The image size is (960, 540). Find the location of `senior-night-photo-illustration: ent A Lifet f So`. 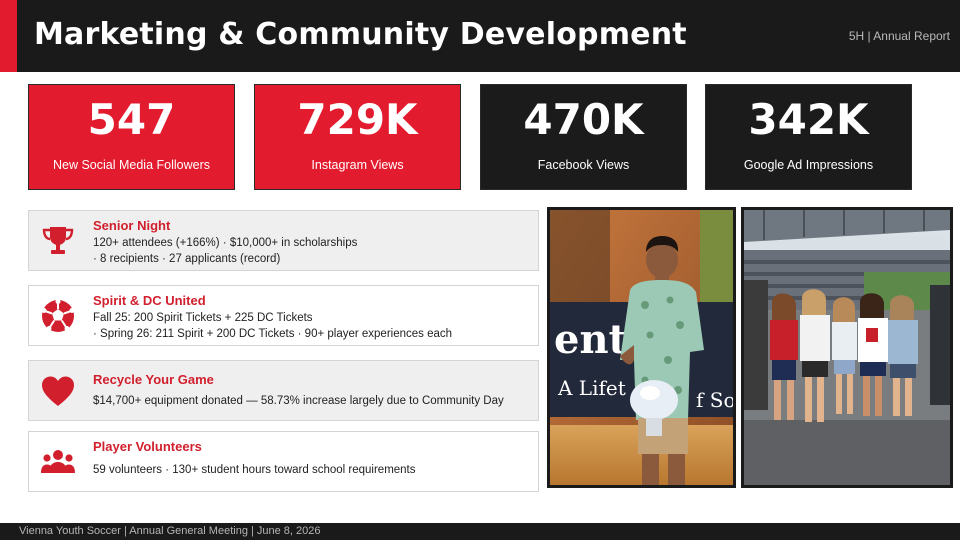

senior-night-photo-illustration: ent A Lifet f So is located at coordinates (641, 347).